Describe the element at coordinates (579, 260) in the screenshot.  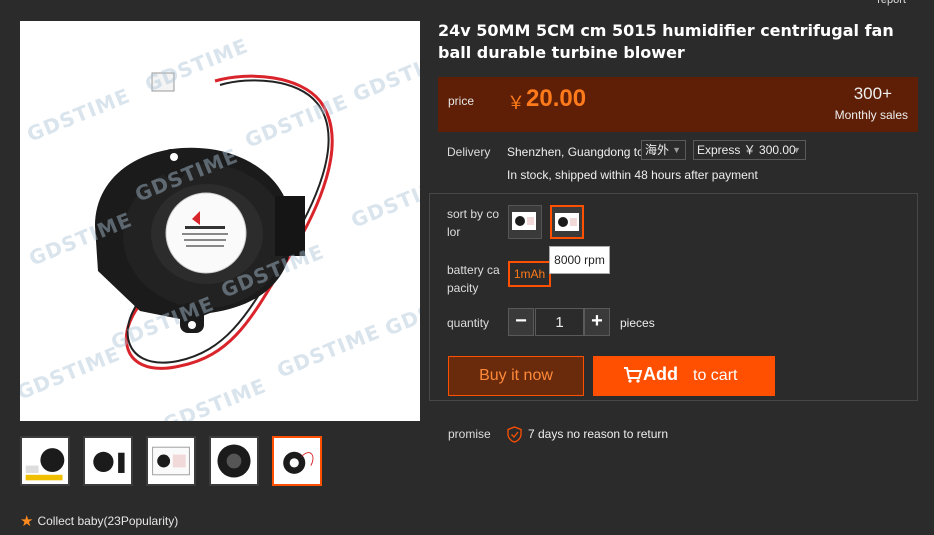
I see `option-tooltip: 8000 rpm` at that location.